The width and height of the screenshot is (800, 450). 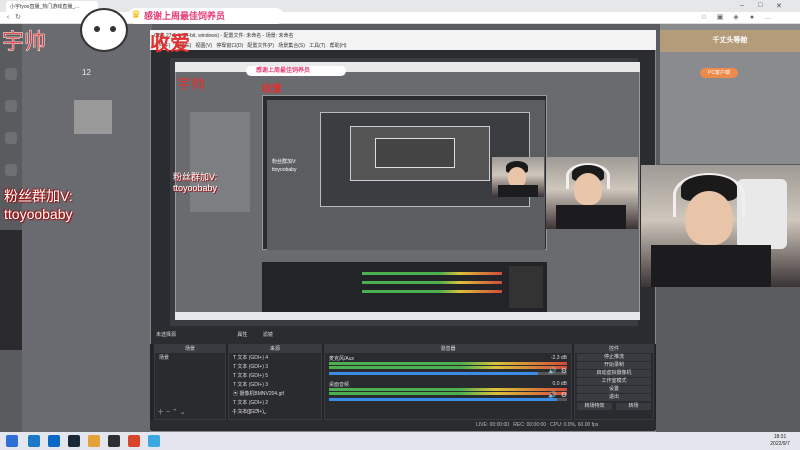 What do you see at coordinates (275, 393) in the screenshot?
I see `source-item: ▣ 摄像机BMNV204.gif` at bounding box center [275, 393].